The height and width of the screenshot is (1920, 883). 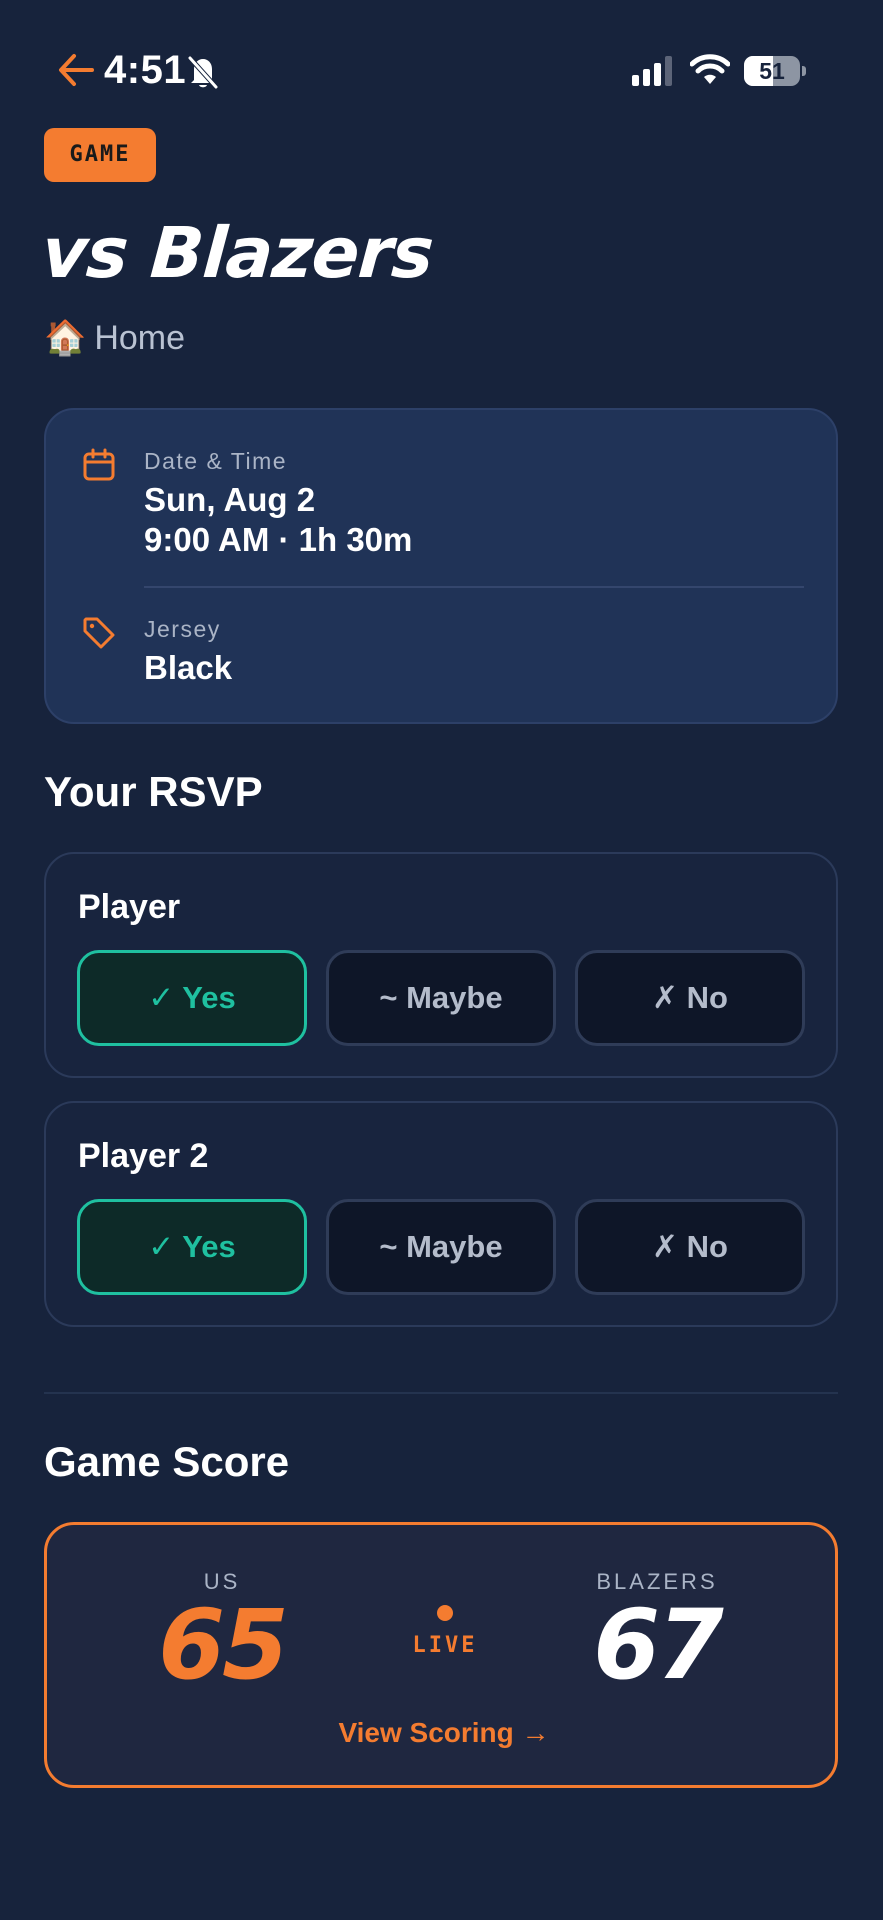 I want to click on jersey-label: Jersey, so click(x=182, y=629).